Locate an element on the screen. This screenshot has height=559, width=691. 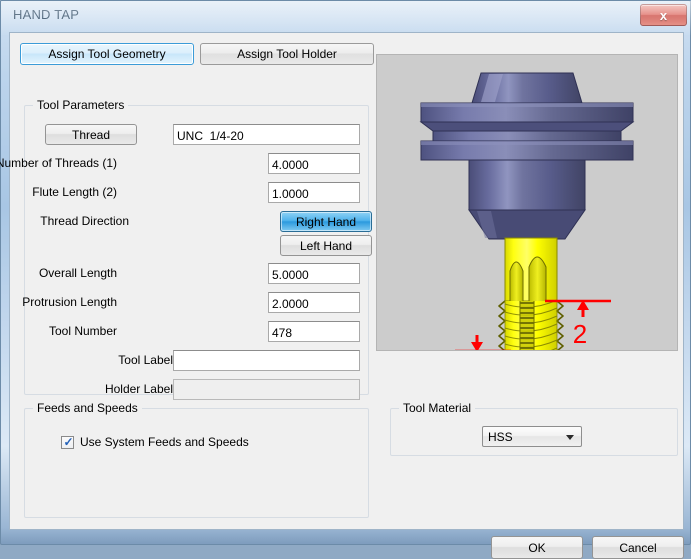
flute-length-label: Flute Length (2) is located at coordinates (74, 192).